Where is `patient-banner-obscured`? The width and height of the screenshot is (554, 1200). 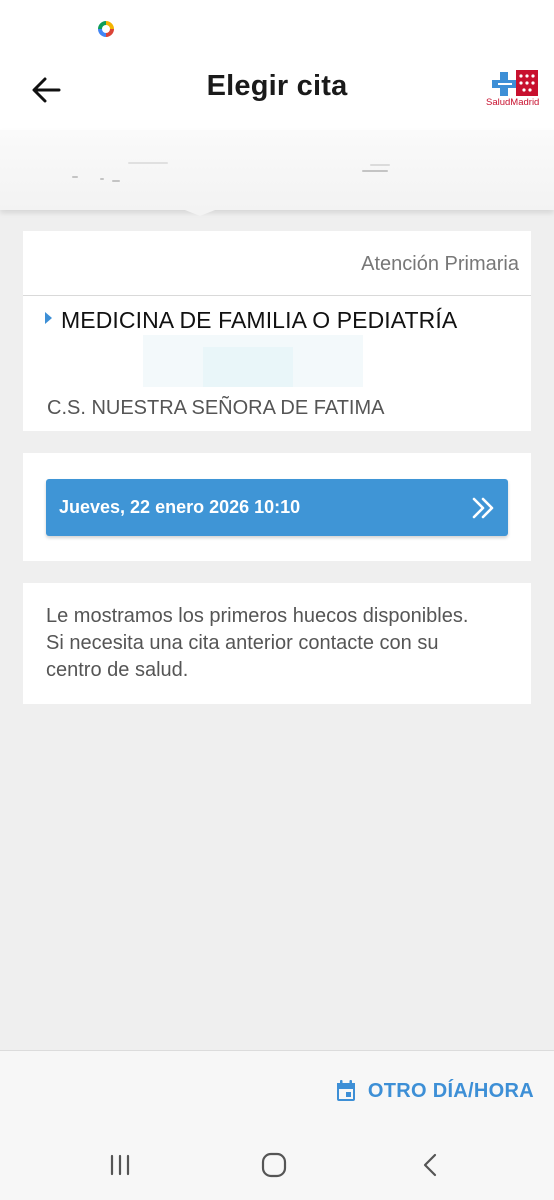
patient-banner-obscured is located at coordinates (277, 170).